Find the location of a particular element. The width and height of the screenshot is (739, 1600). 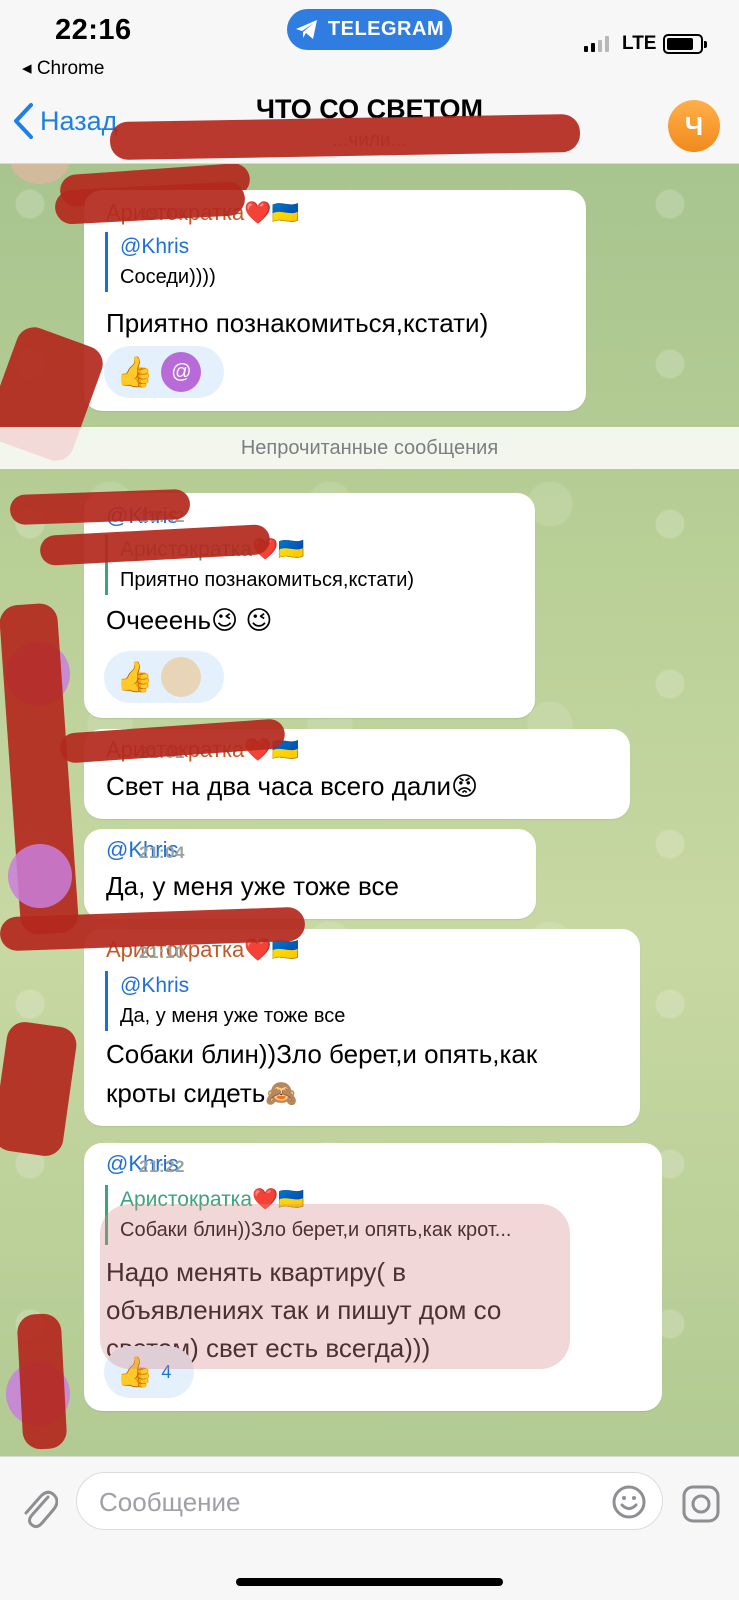

message-time: 21:04 is located at coordinates (162, 852).